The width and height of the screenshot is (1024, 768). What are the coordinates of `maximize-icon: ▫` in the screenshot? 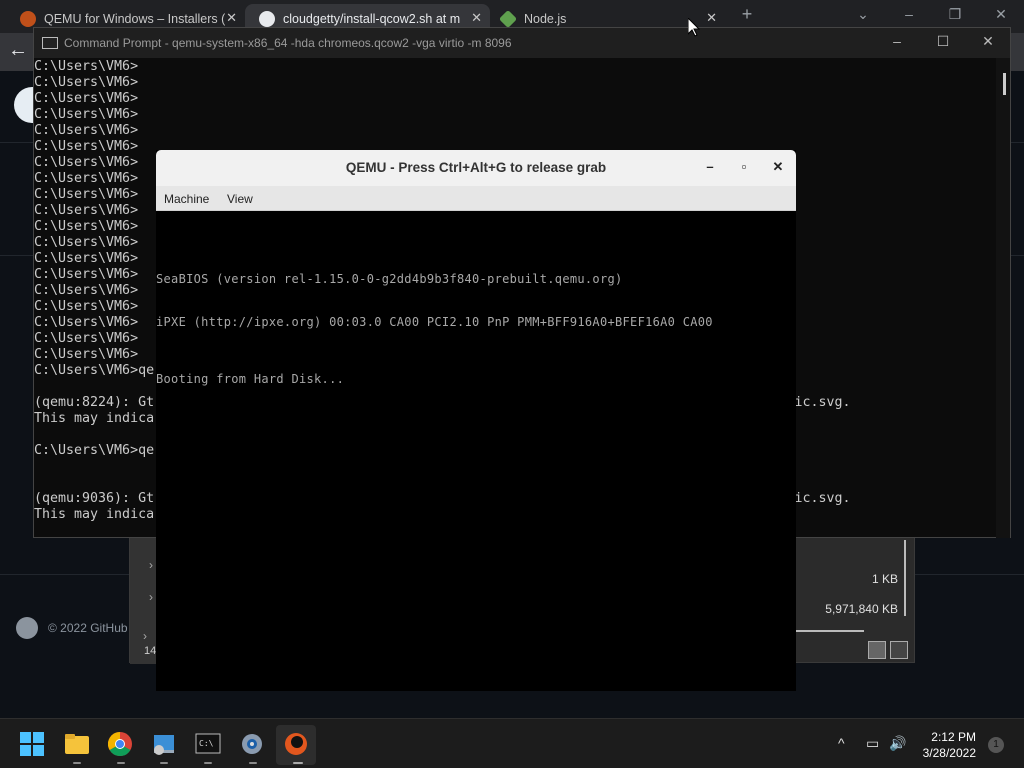 It's located at (744, 168).